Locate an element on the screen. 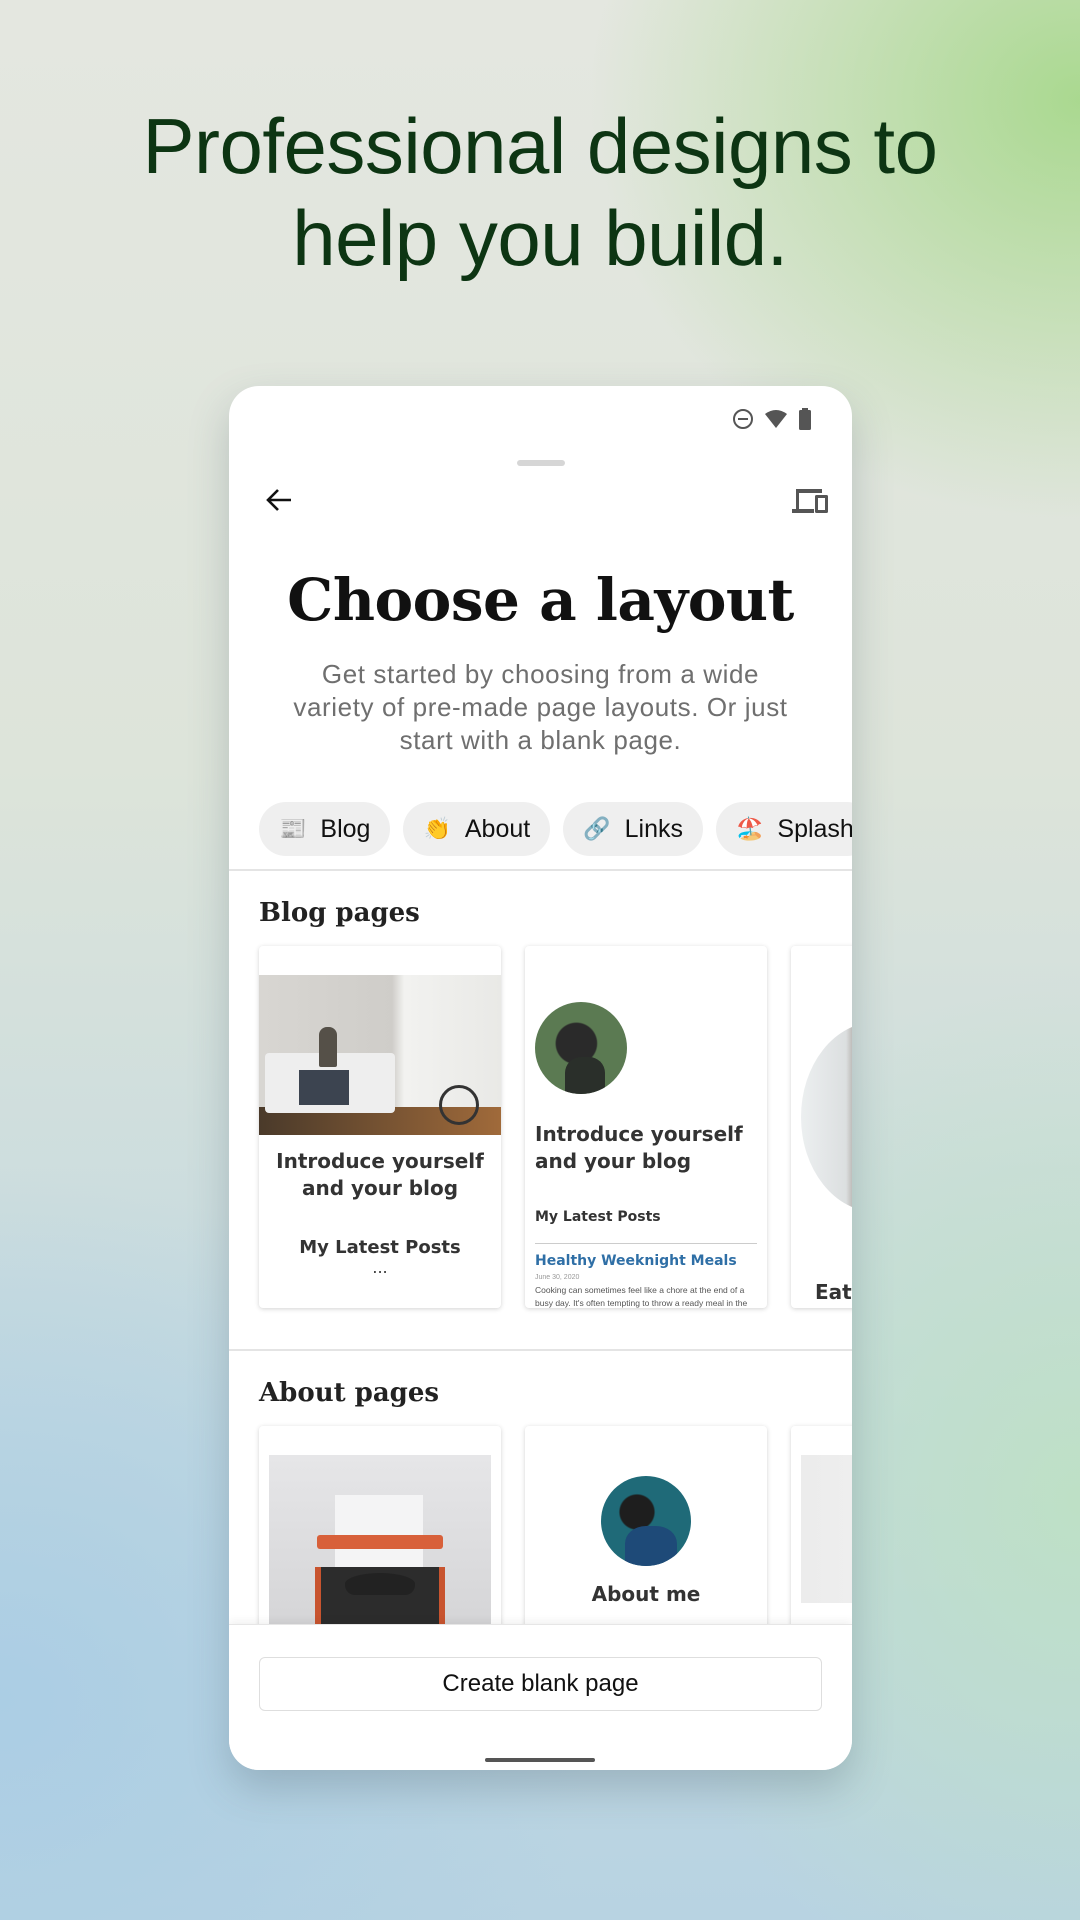 This screenshot has width=1080, height=1920. headline-line-2: help you build. is located at coordinates (540, 238).